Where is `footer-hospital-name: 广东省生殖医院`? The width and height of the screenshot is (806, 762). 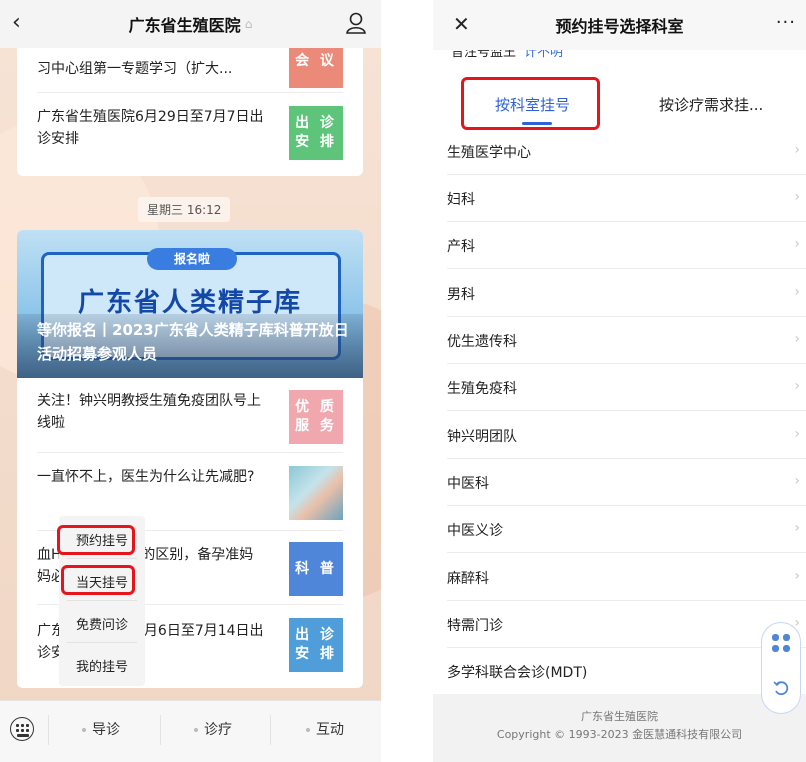
footer-hospital-name: 广东省生殖医院 is located at coordinates (619, 716).